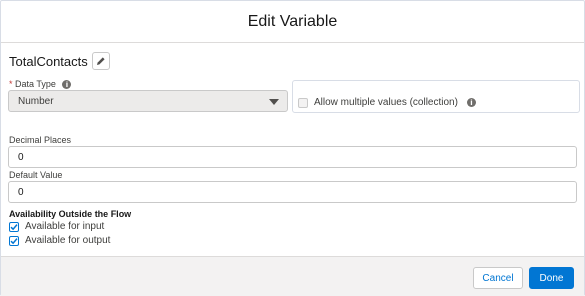  What do you see at coordinates (70, 214) in the screenshot?
I see `availability-section-title: Availability Outside the Flow` at bounding box center [70, 214].